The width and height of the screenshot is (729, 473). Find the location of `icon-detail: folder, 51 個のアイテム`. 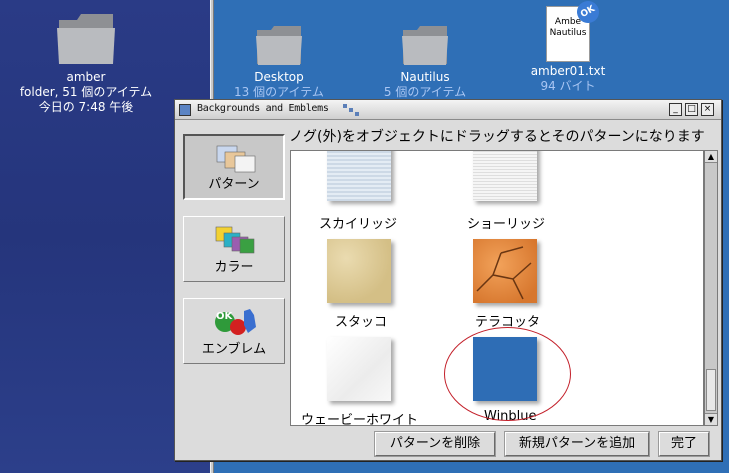

icon-detail: folder, 51 個のアイテム is located at coordinates (86, 92).